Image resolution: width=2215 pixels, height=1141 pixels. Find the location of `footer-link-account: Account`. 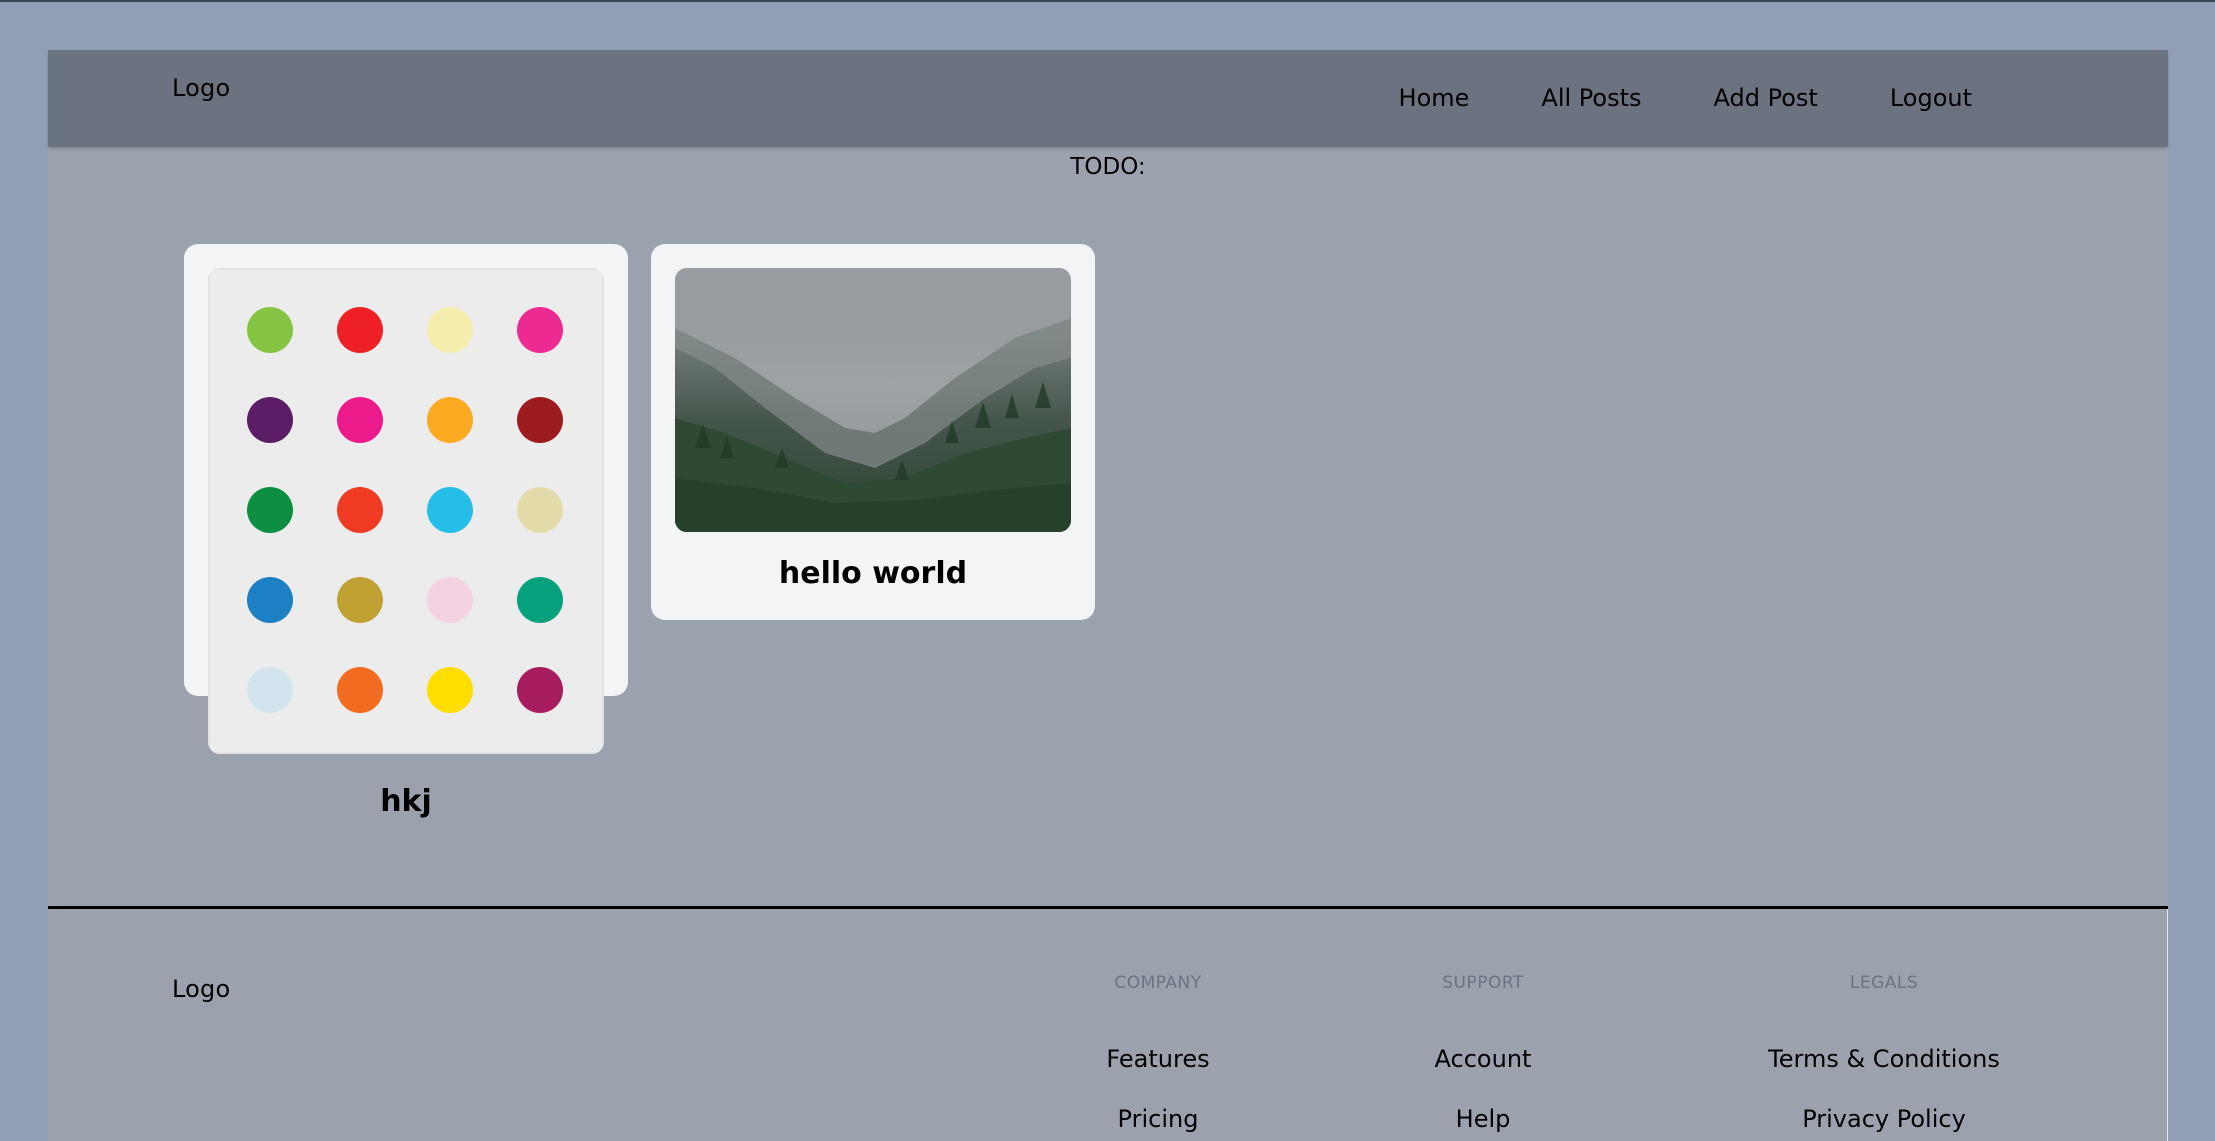

footer-link-account: Account is located at coordinates (1483, 1059).